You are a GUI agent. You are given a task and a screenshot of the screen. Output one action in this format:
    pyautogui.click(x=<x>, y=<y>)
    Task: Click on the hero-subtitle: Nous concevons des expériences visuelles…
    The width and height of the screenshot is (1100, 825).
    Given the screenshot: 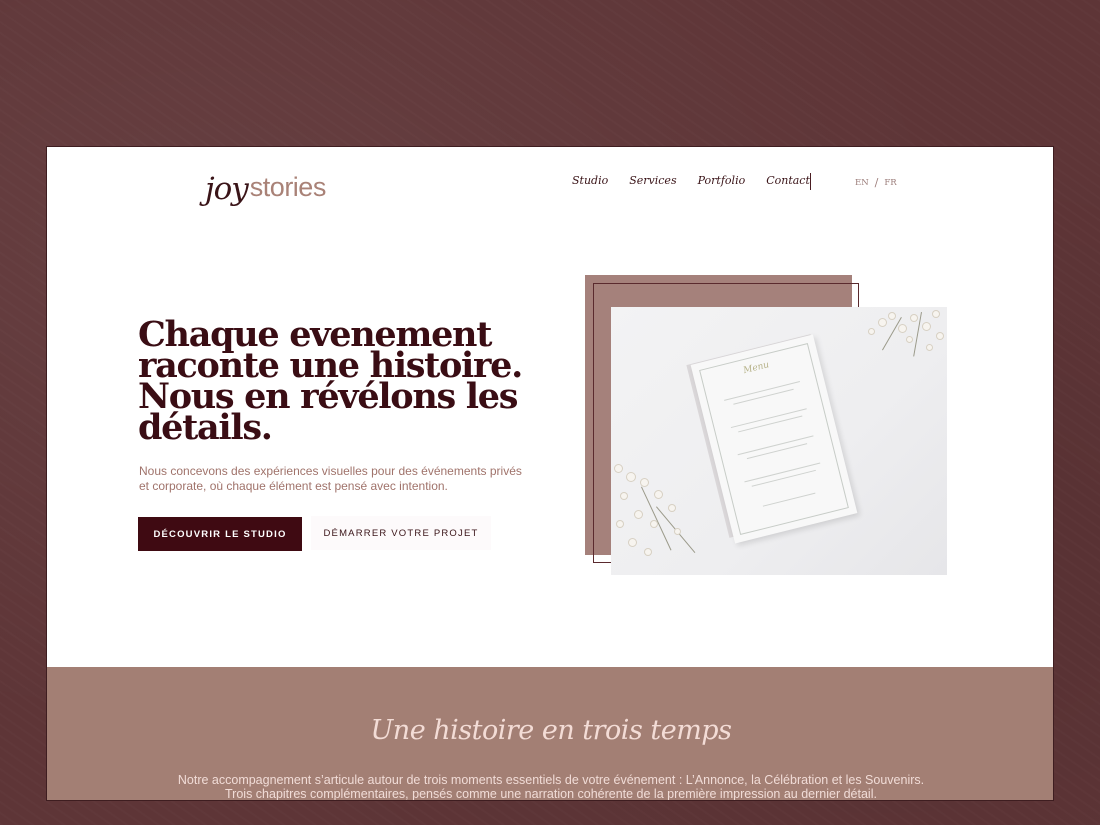 What is the action you would take?
    pyautogui.click(x=339, y=479)
    